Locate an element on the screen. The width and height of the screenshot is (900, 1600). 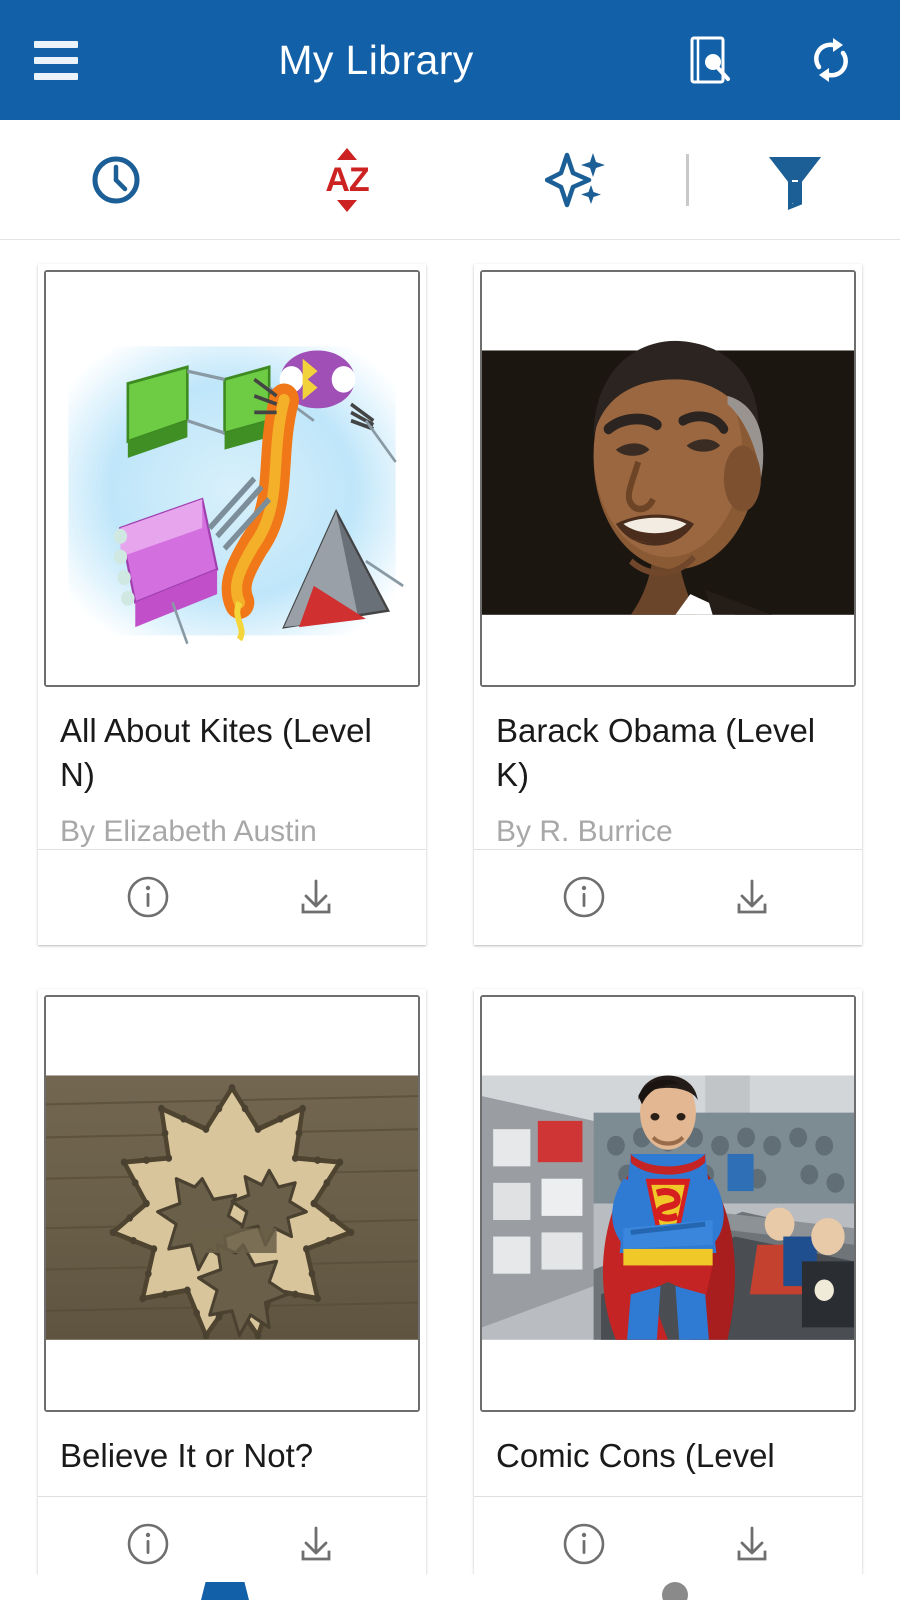
book-title: Barack Obama (Level K) is located at coordinates (656, 752).